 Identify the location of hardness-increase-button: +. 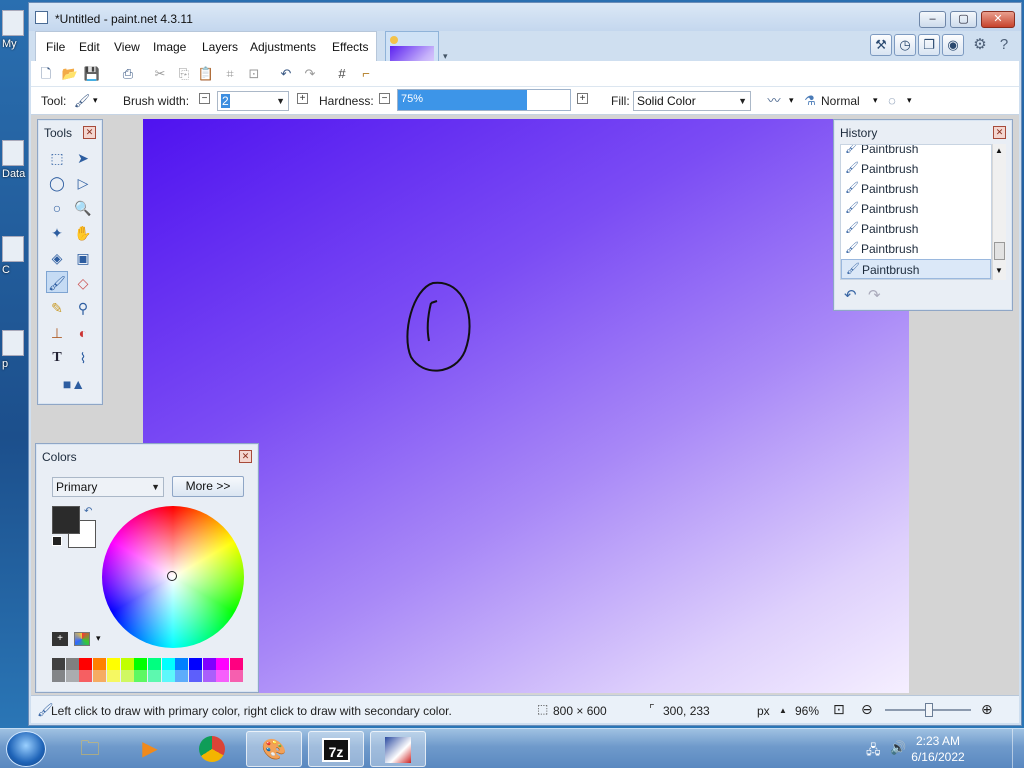
(582, 98).